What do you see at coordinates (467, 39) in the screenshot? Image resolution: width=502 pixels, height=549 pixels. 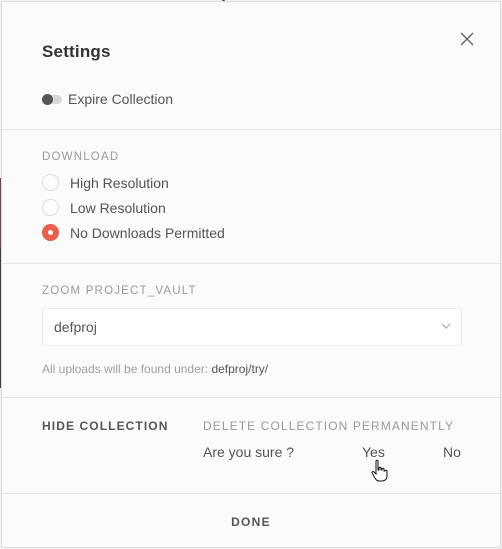 I see `close-icon` at bounding box center [467, 39].